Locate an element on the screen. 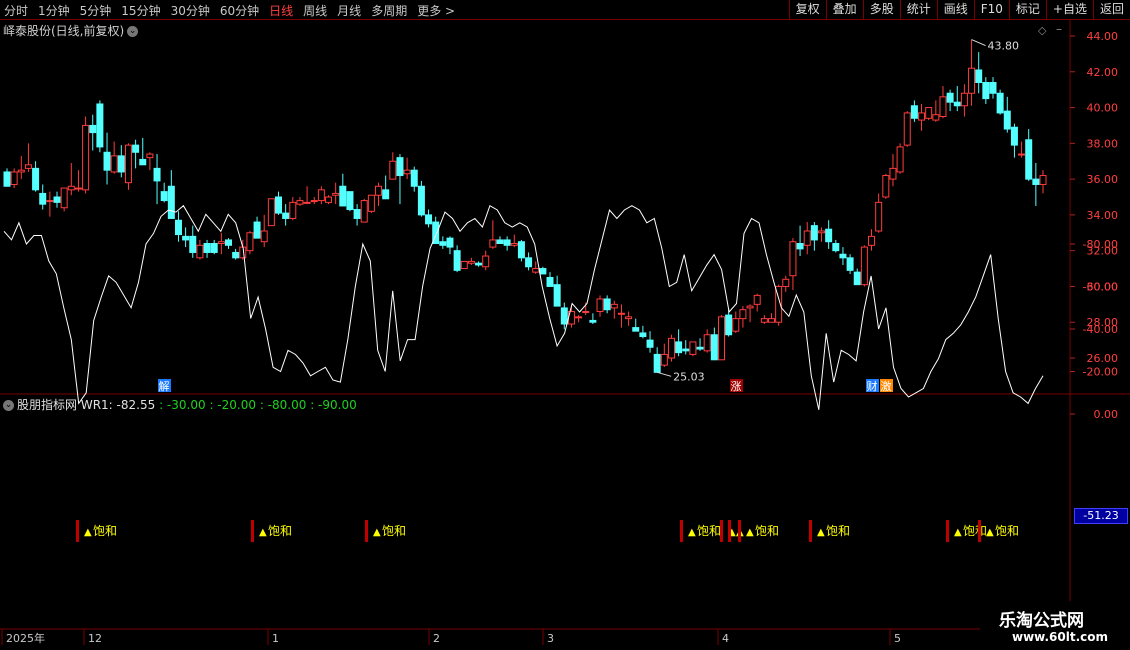  event-marker: 激 is located at coordinates (886, 386).